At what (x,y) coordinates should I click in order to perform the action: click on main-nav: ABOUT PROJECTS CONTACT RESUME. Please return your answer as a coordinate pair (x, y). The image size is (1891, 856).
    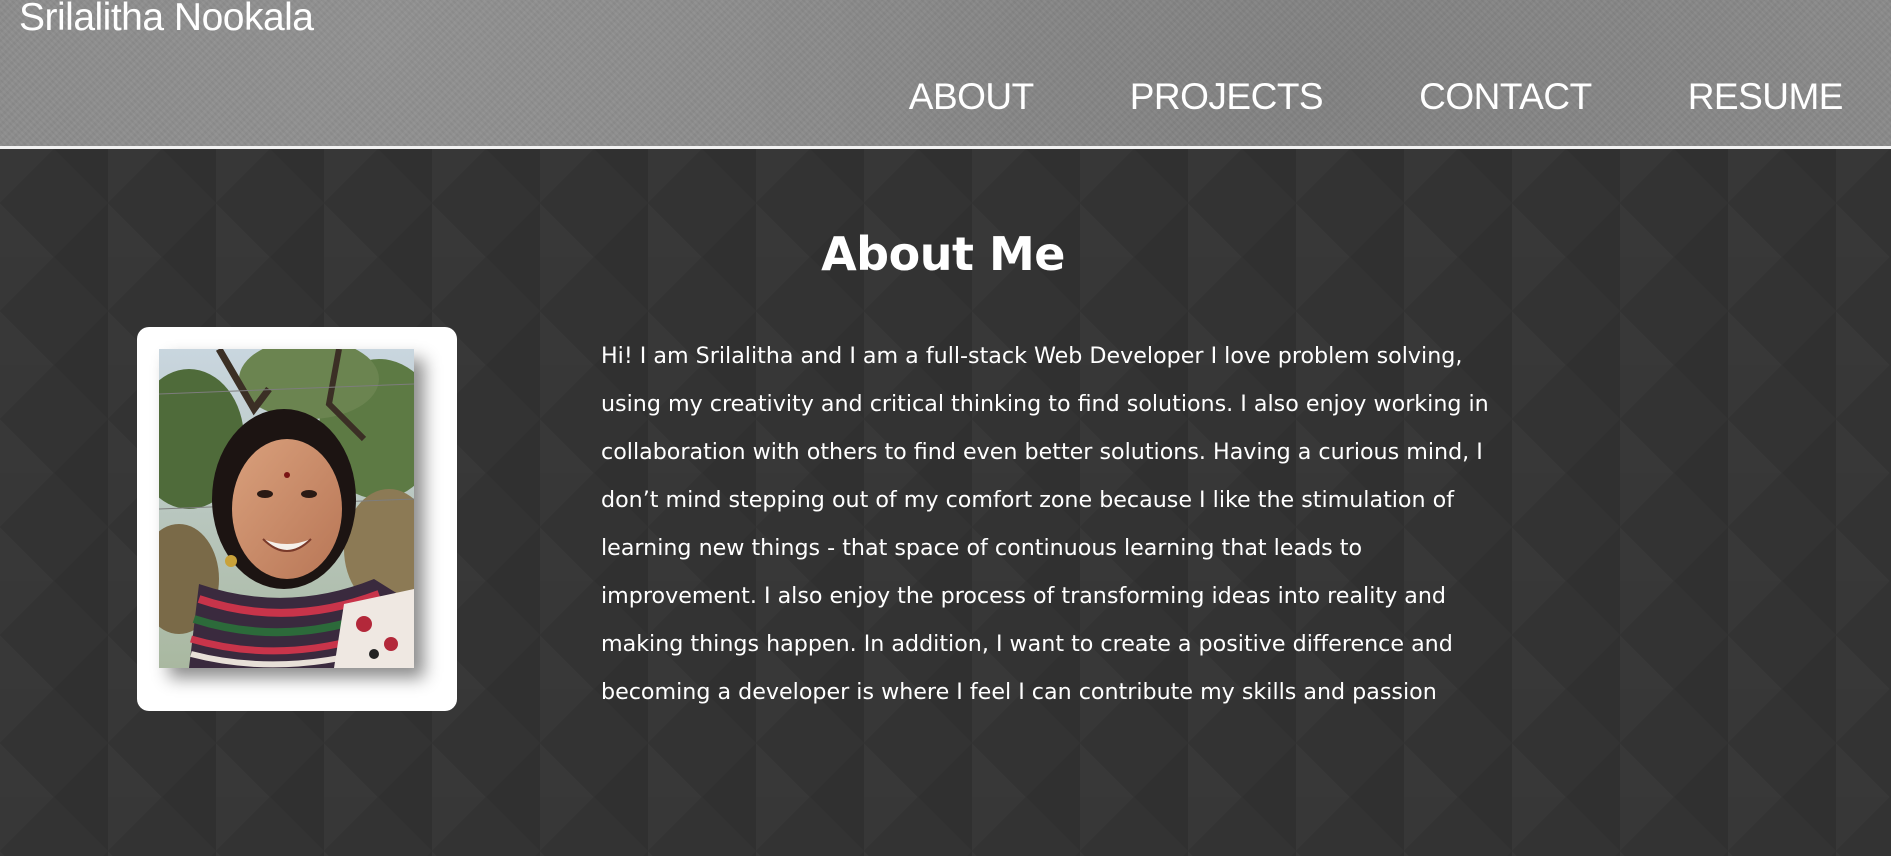
    Looking at the image, I should click on (1376, 97).